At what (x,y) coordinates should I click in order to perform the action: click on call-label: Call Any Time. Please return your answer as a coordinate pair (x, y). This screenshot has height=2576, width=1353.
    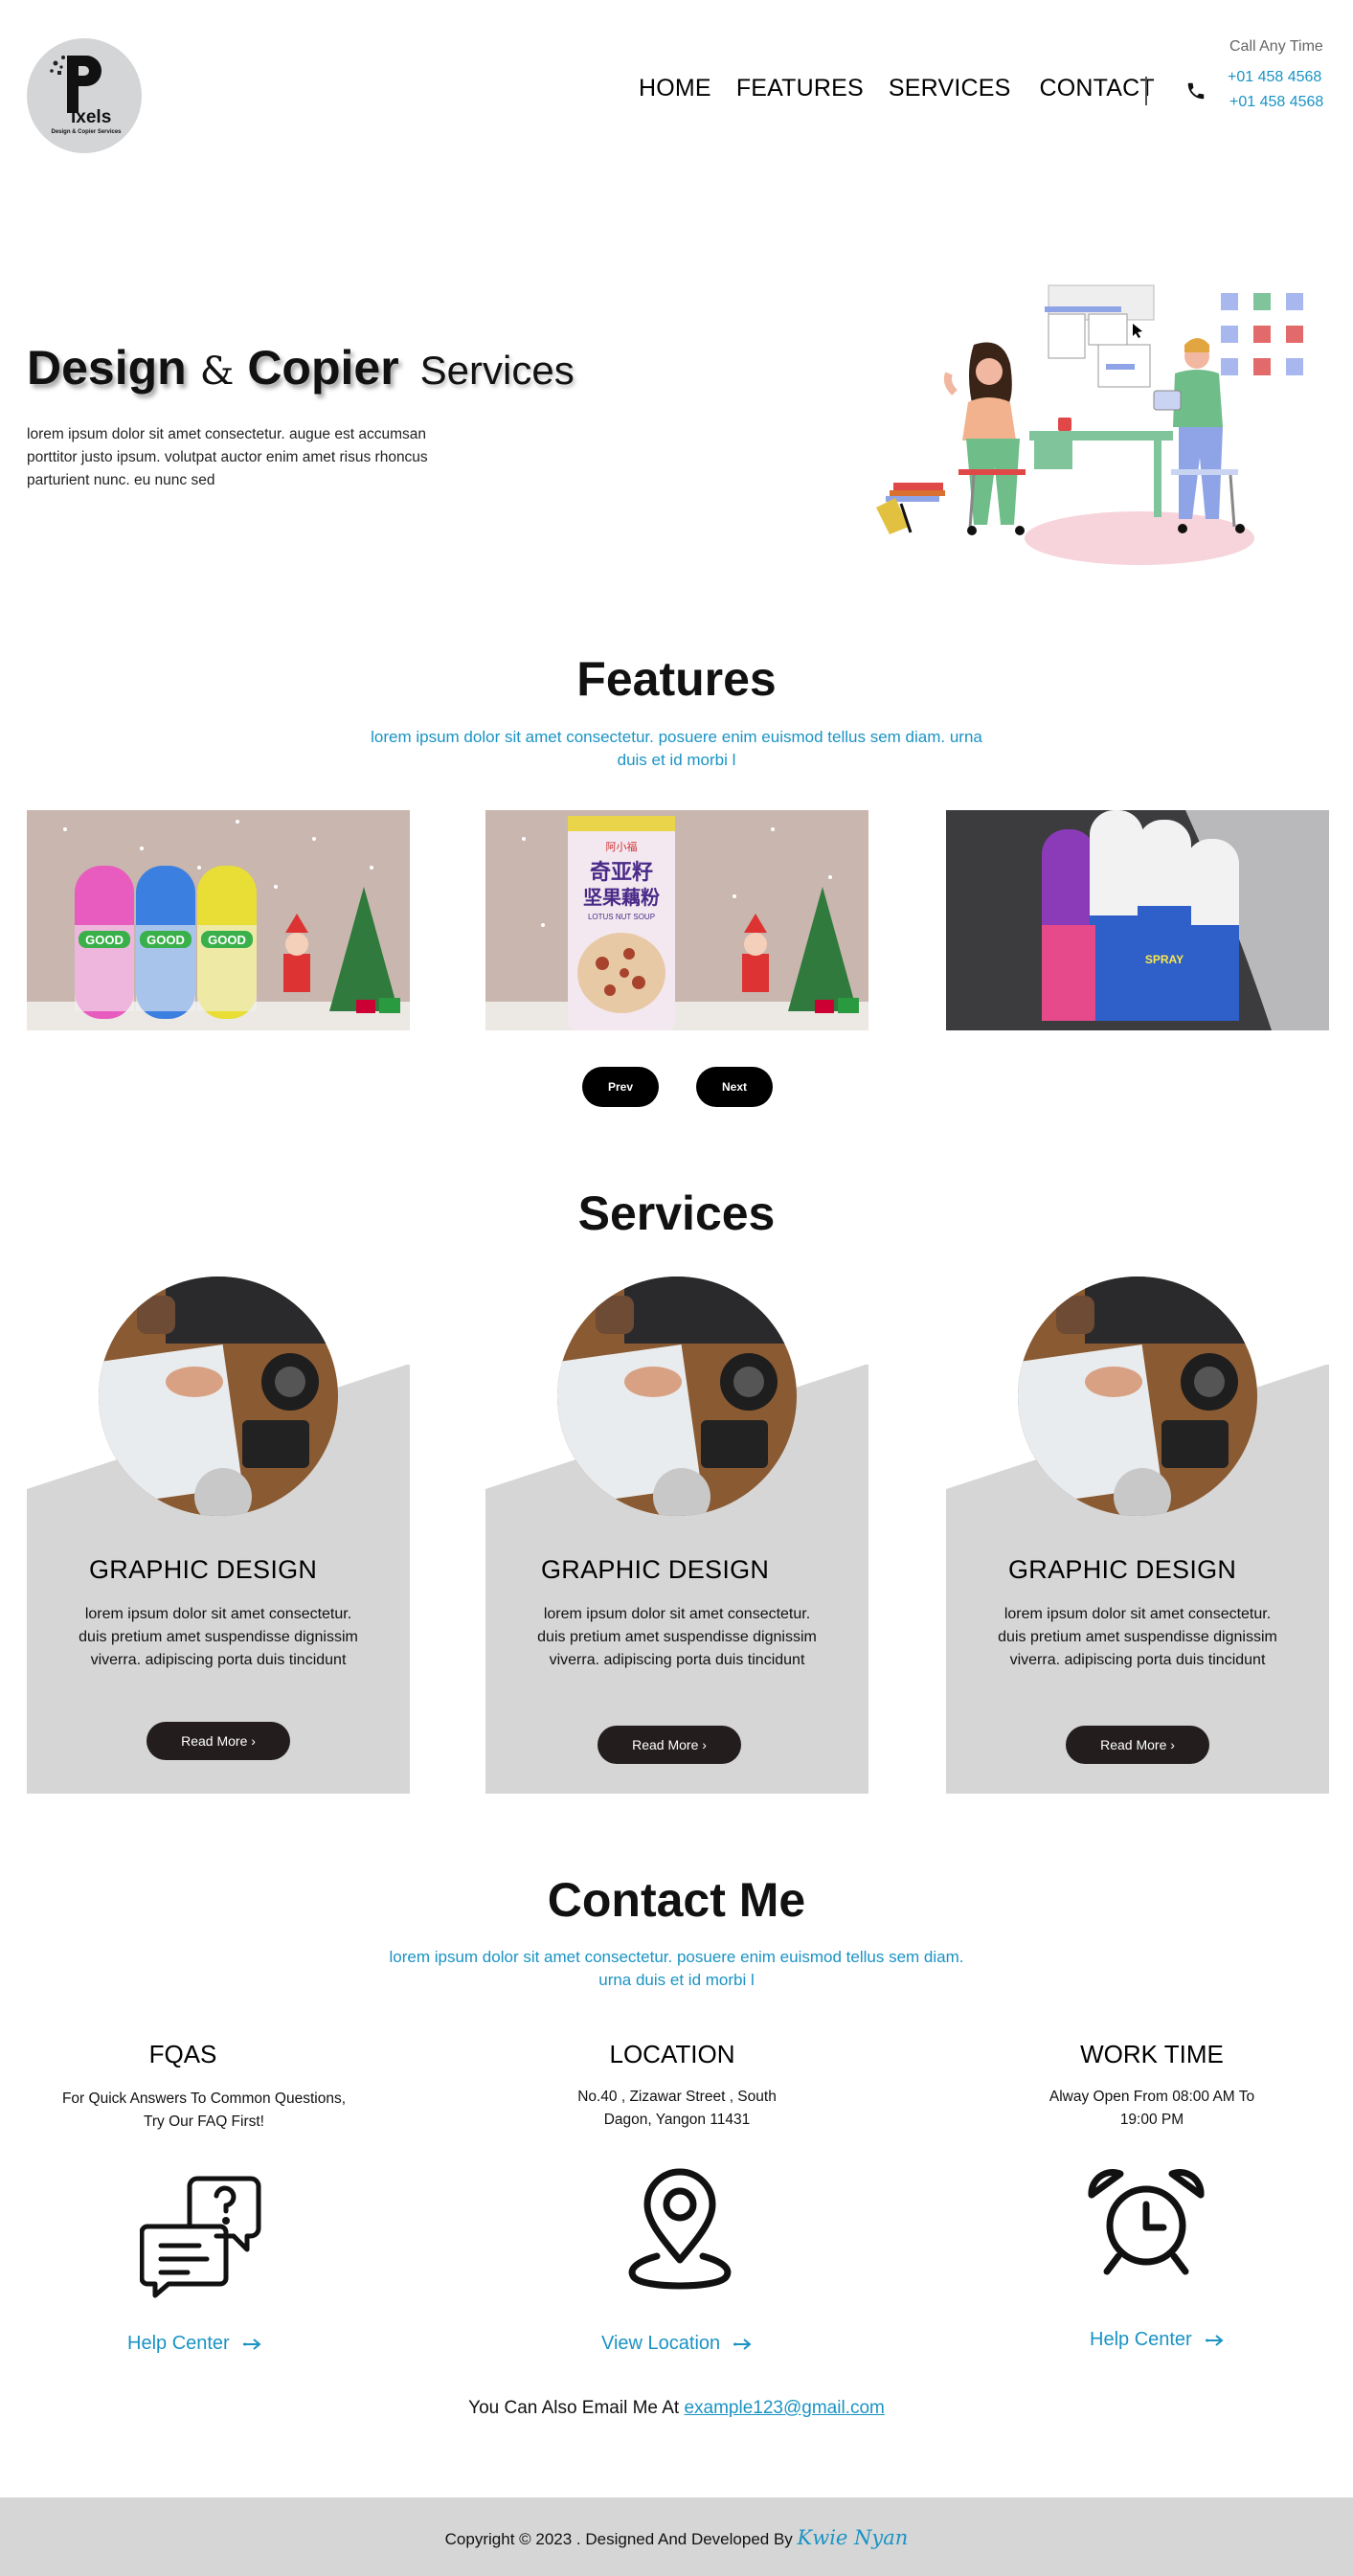
    Looking at the image, I should click on (1276, 46).